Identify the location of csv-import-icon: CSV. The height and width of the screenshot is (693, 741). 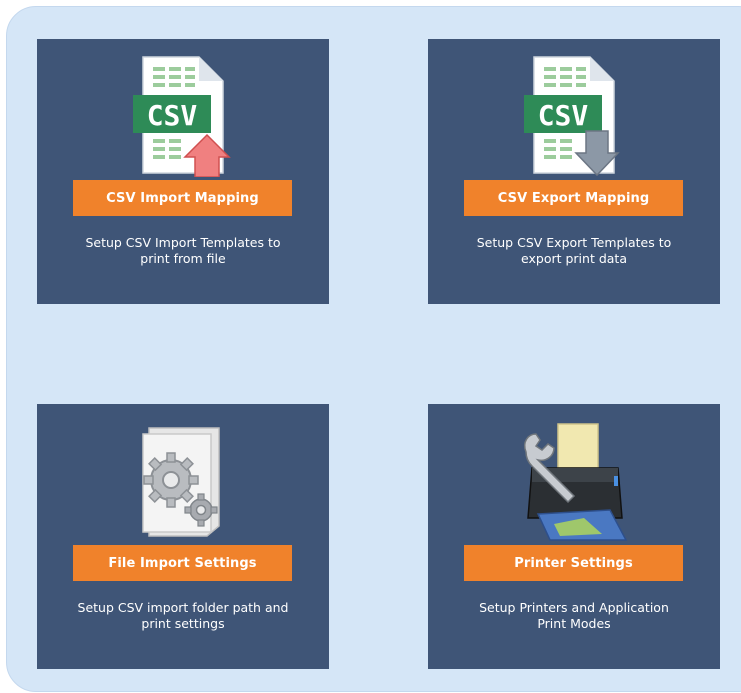
(182, 116).